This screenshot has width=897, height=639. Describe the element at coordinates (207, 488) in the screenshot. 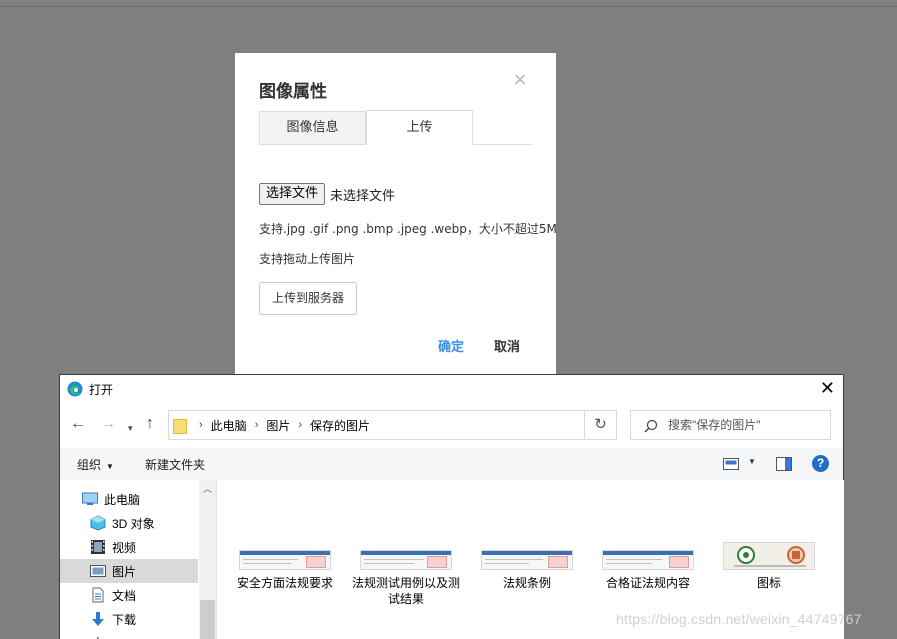

I see `scroll-up-chevron-icon: ︿` at that location.